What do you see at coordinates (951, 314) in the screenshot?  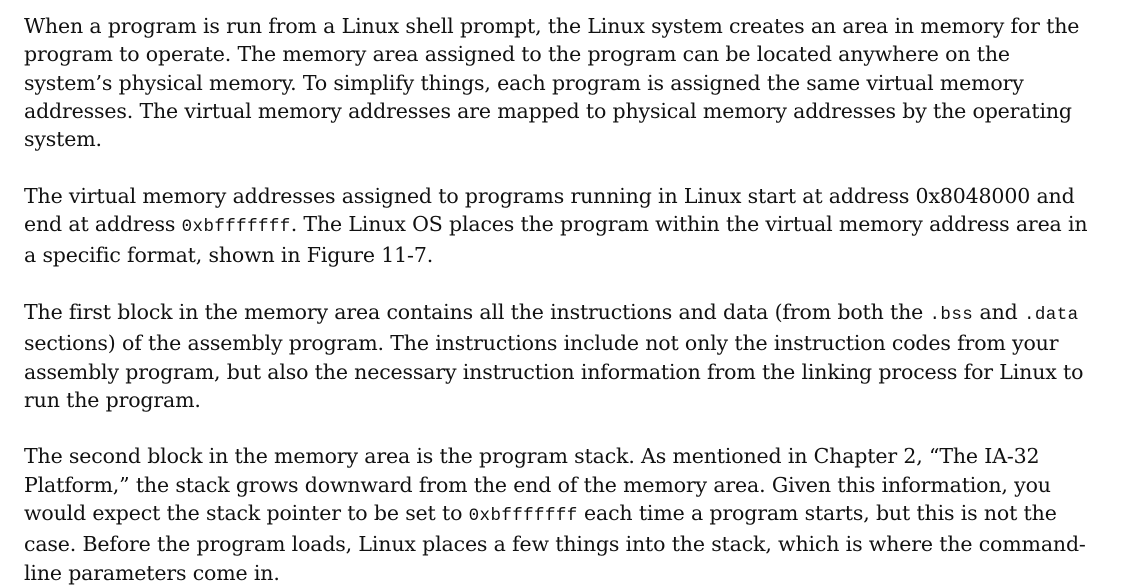 I see `code-bss-section: .bss` at bounding box center [951, 314].